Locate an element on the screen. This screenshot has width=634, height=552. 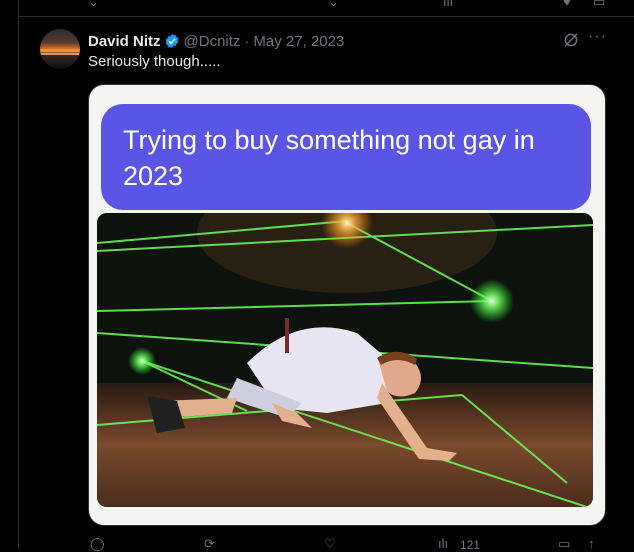
share-icon: ⌄ is located at coordinates (333, 5).